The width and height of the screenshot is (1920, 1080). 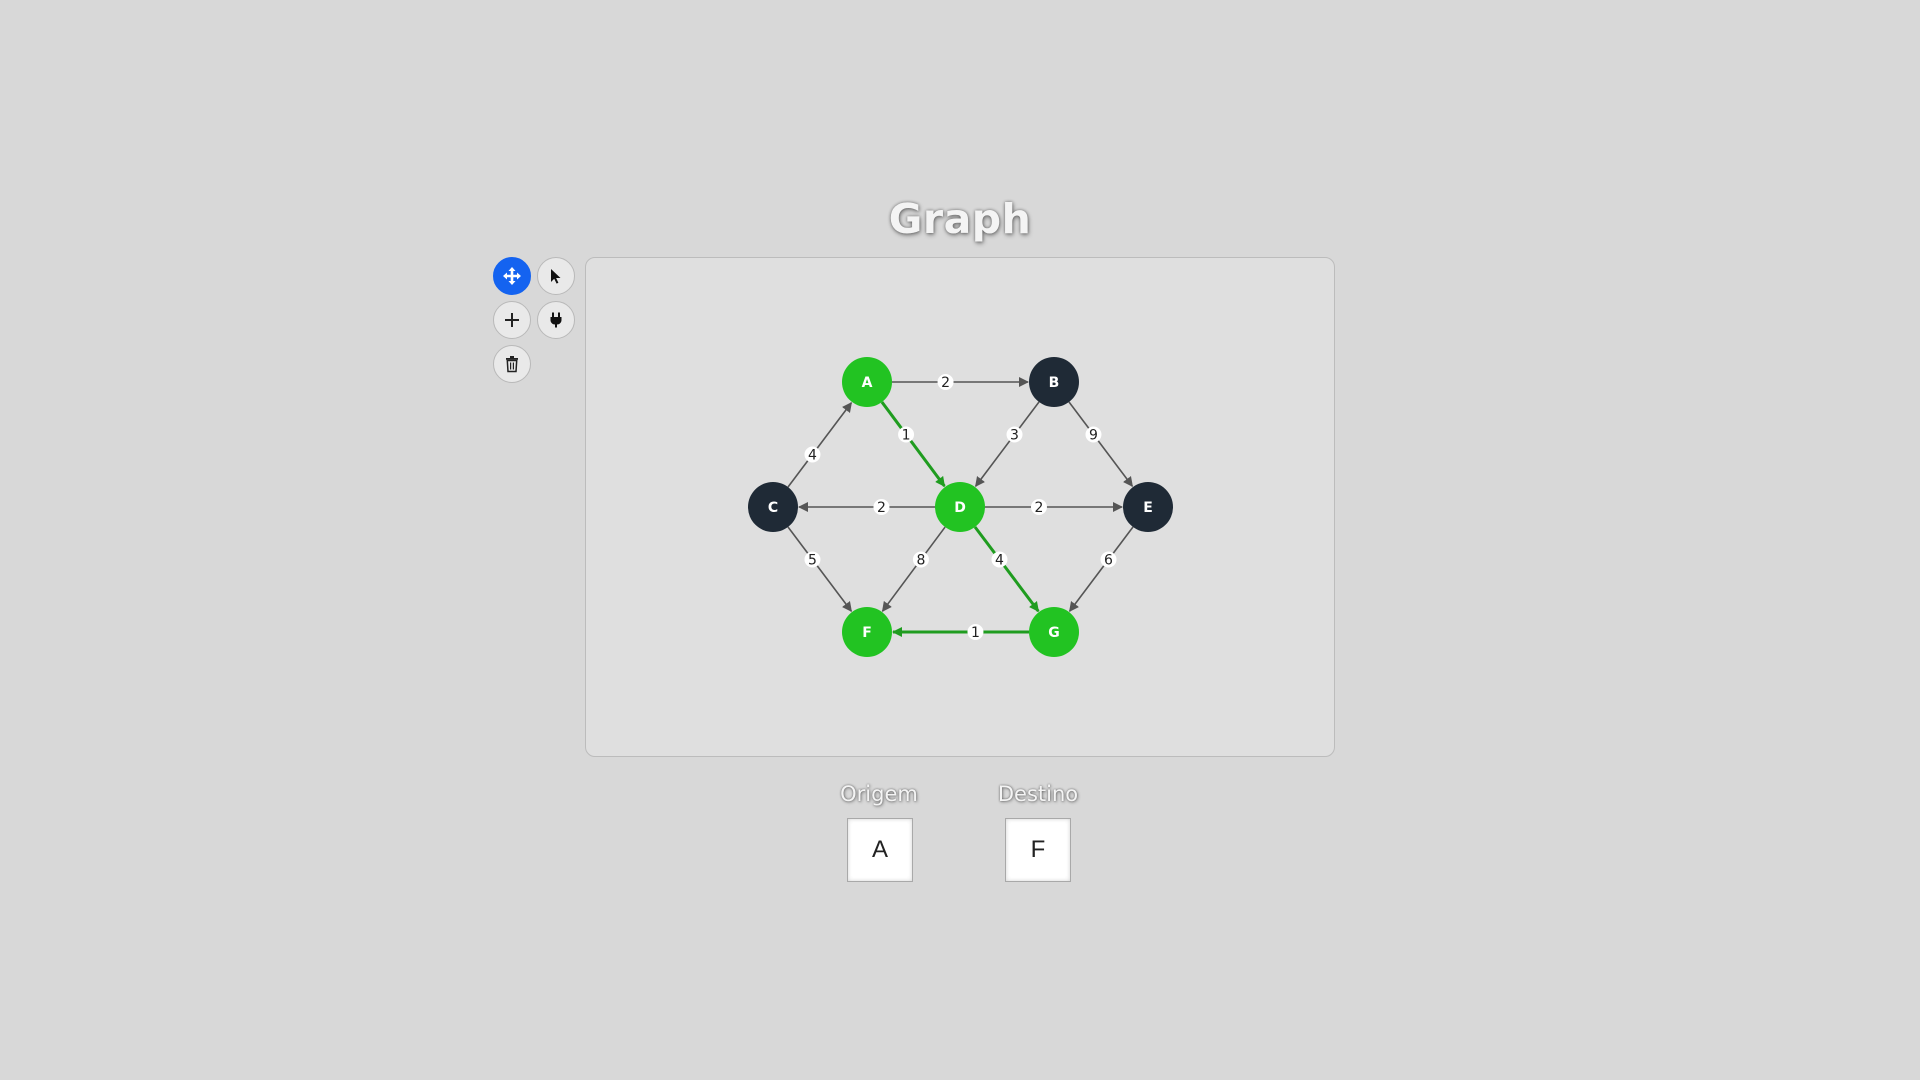 I want to click on select-tool-button, so click(x=556, y=276).